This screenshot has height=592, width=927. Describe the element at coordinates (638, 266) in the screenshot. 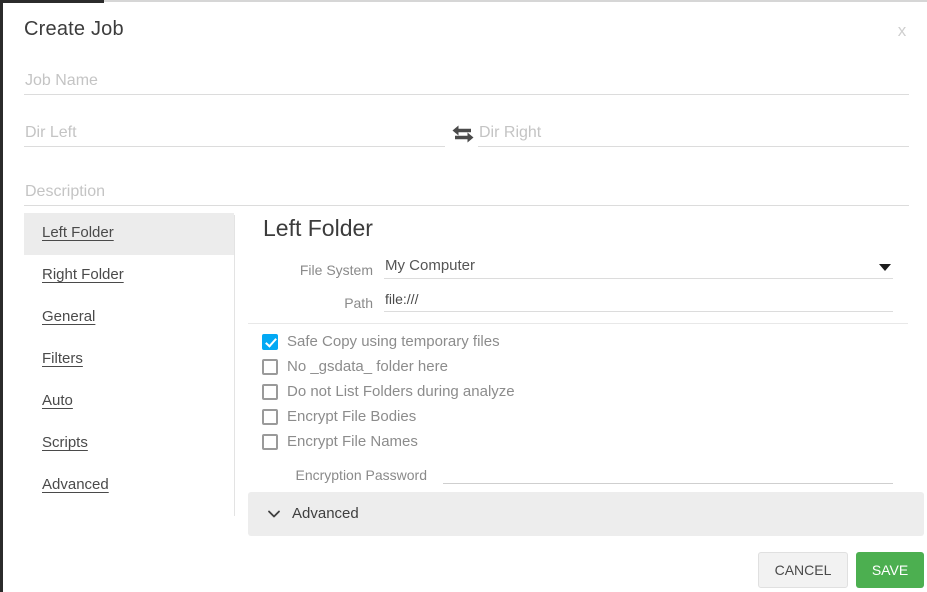

I see `file-system-select: My Computer` at that location.